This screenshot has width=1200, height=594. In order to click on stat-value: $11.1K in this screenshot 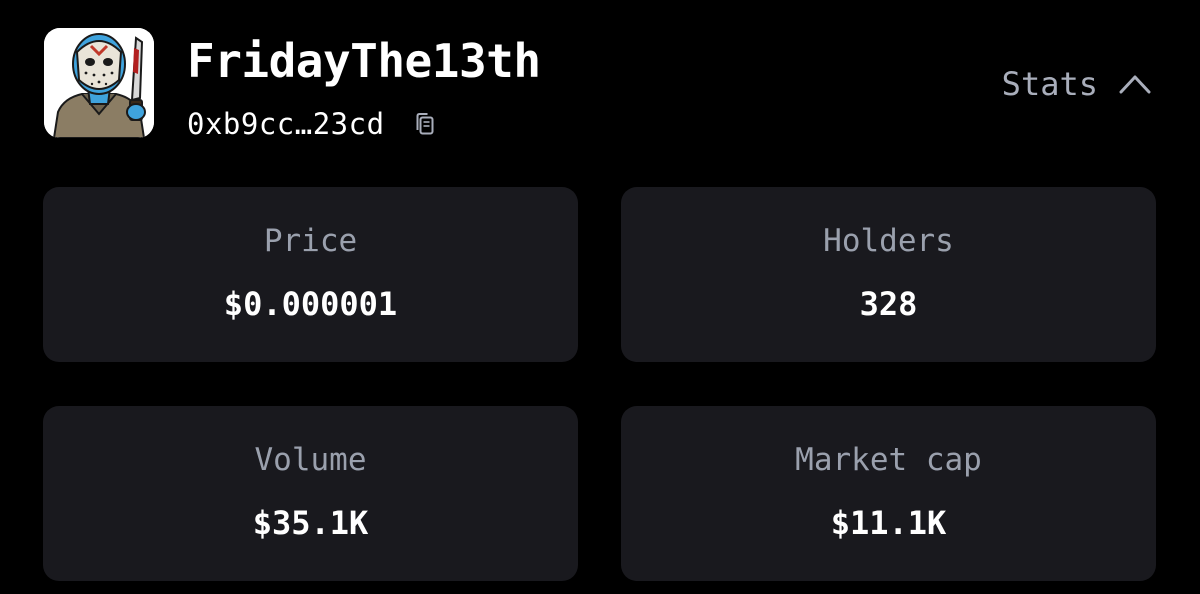, I will do `click(888, 523)`.